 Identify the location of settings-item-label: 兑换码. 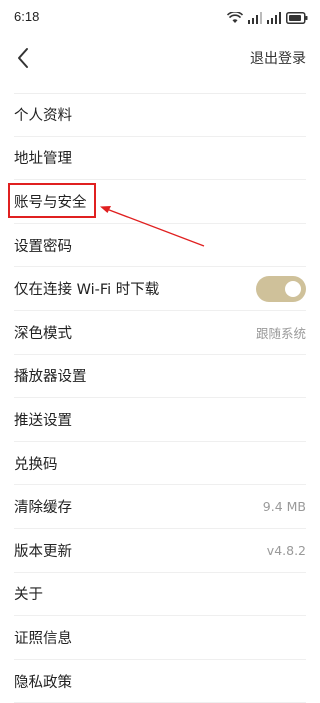
(36, 464).